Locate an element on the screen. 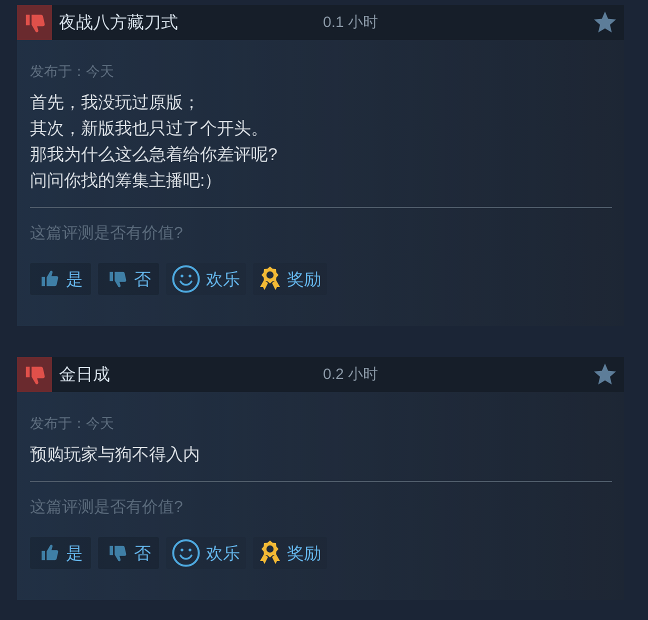  review-text-line: 问问你找的筹集主播吧:） is located at coordinates (126, 181).